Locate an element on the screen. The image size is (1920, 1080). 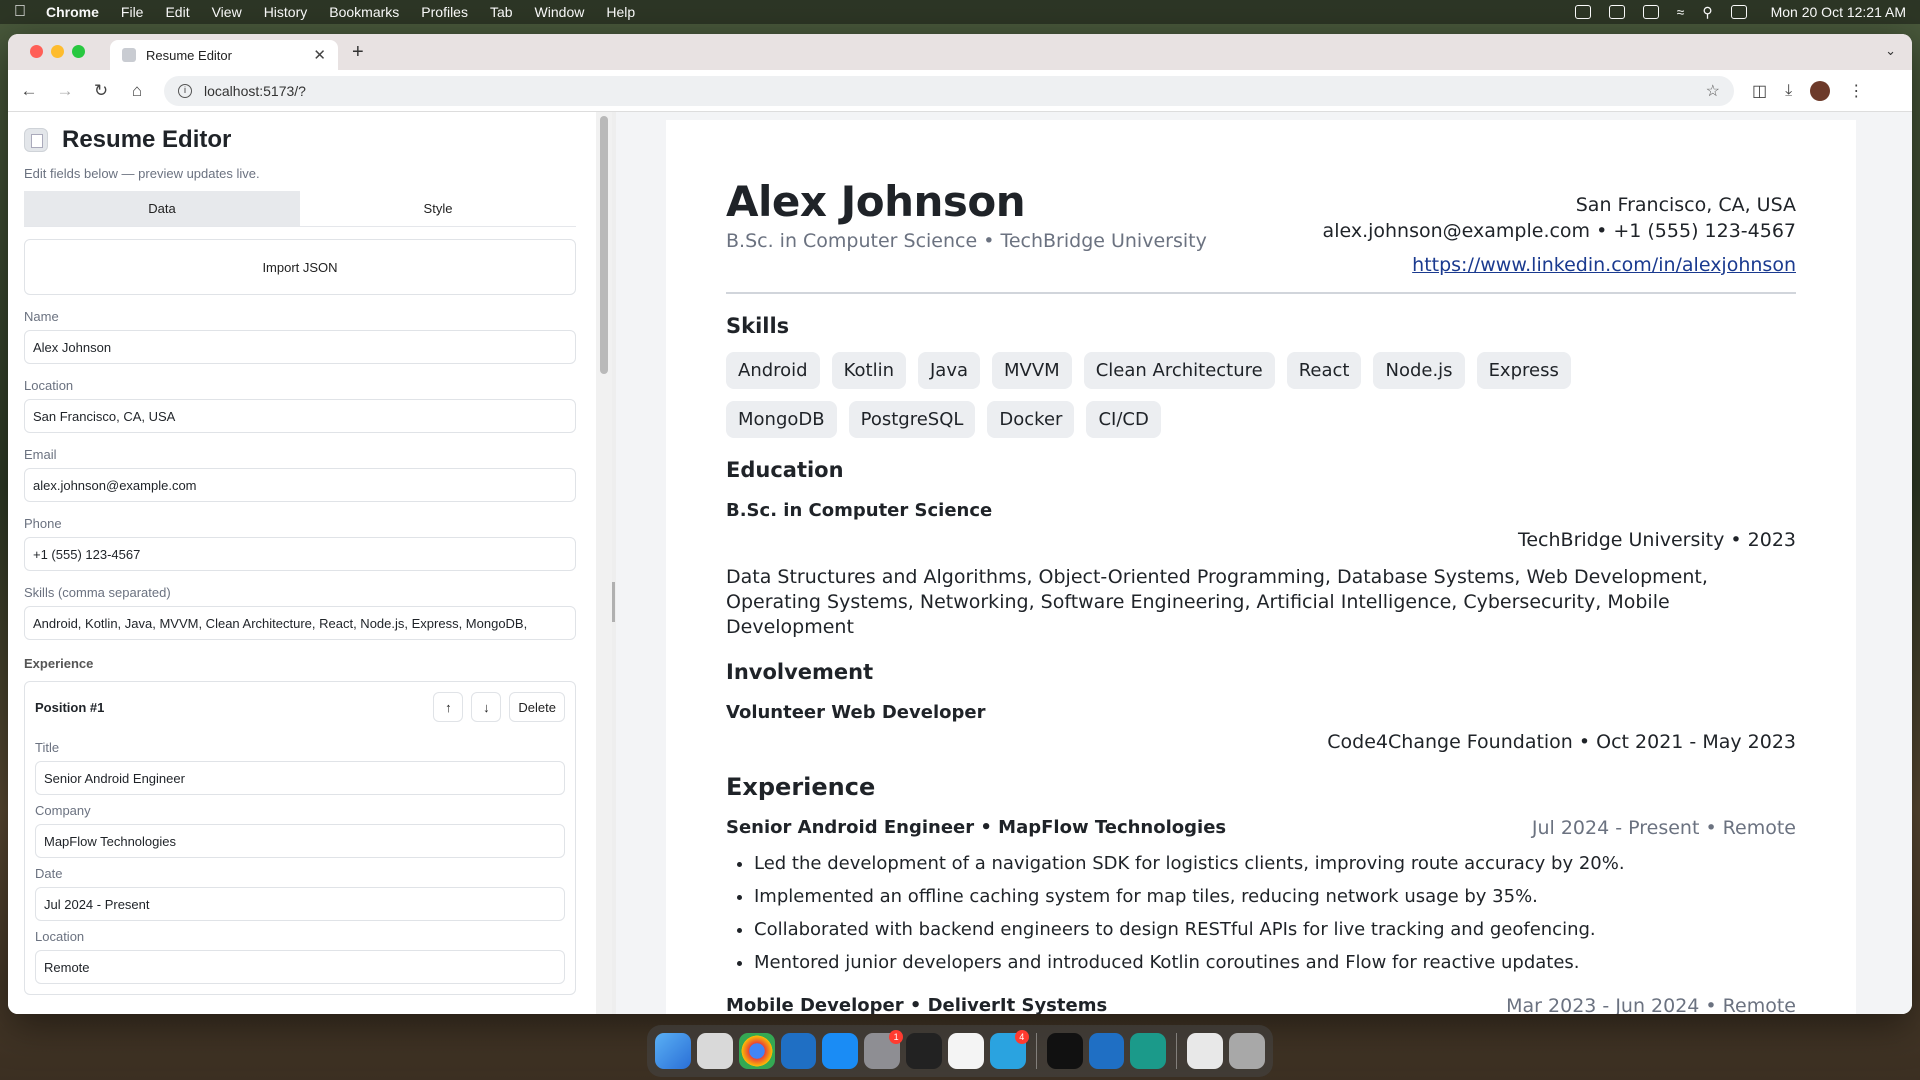
address-bar: i localhost:5173/? ☆ is located at coordinates (949, 90).